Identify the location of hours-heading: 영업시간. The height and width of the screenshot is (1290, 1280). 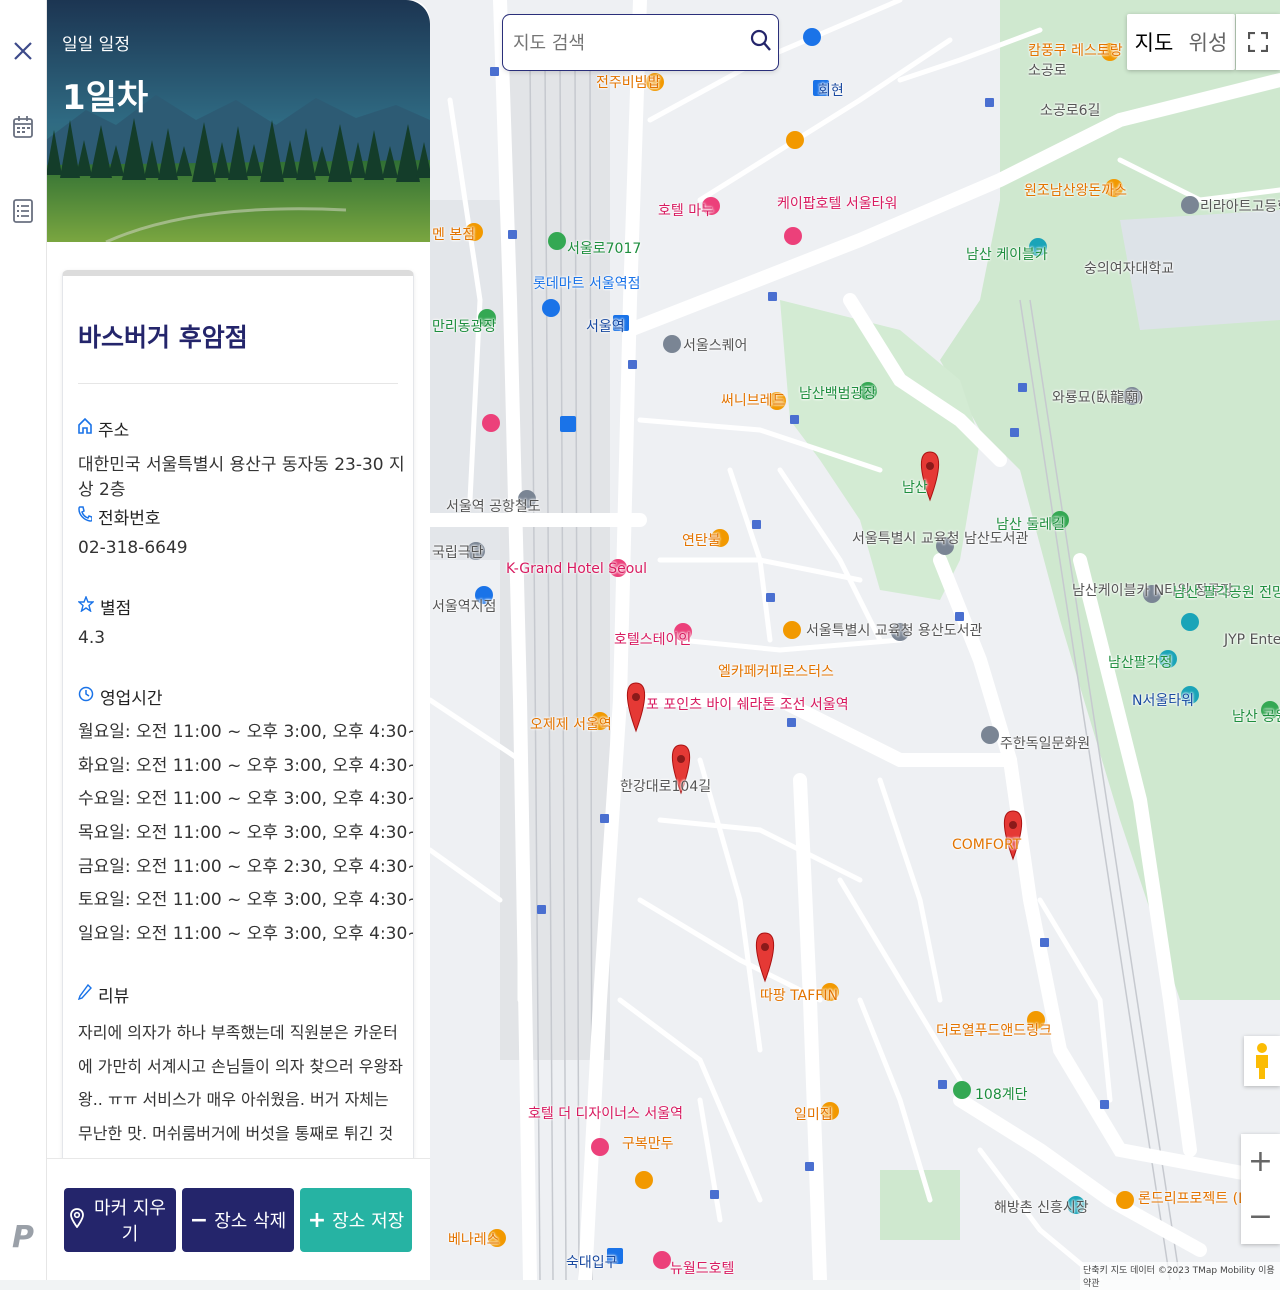
(120, 696).